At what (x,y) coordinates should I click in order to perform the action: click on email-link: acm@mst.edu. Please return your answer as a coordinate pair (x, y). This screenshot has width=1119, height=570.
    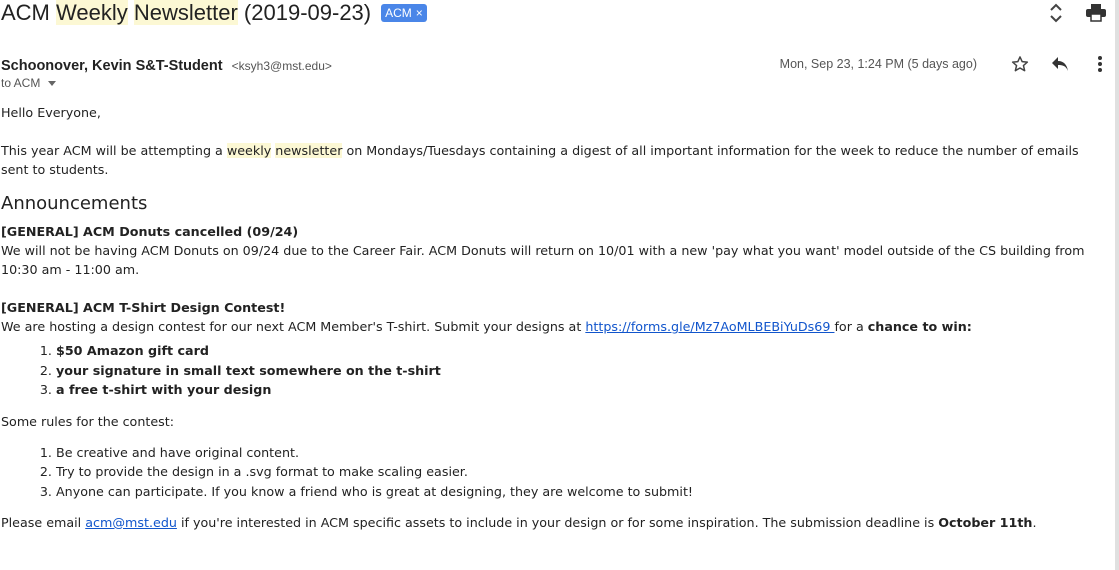
    Looking at the image, I should click on (131, 522).